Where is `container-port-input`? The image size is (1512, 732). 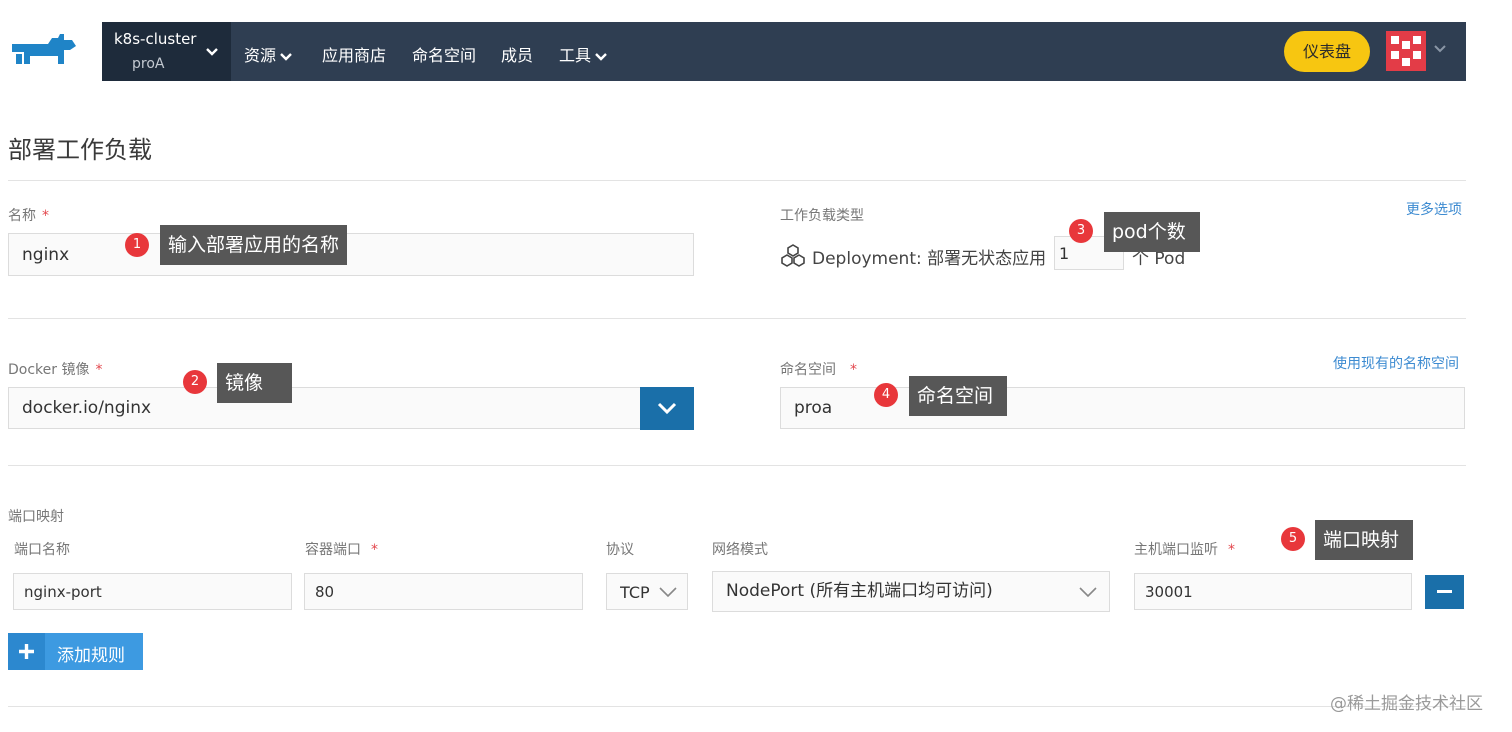
container-port-input is located at coordinates (443, 591).